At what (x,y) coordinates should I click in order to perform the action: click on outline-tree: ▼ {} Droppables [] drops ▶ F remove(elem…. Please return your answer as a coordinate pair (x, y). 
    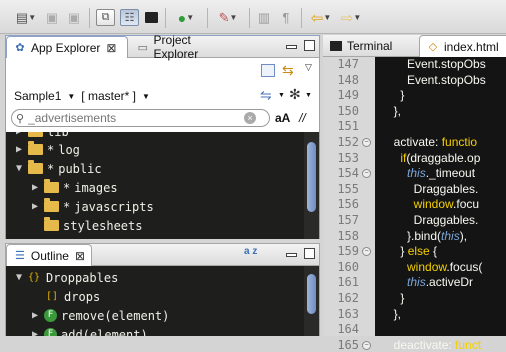
    Looking at the image, I should click on (155, 301).